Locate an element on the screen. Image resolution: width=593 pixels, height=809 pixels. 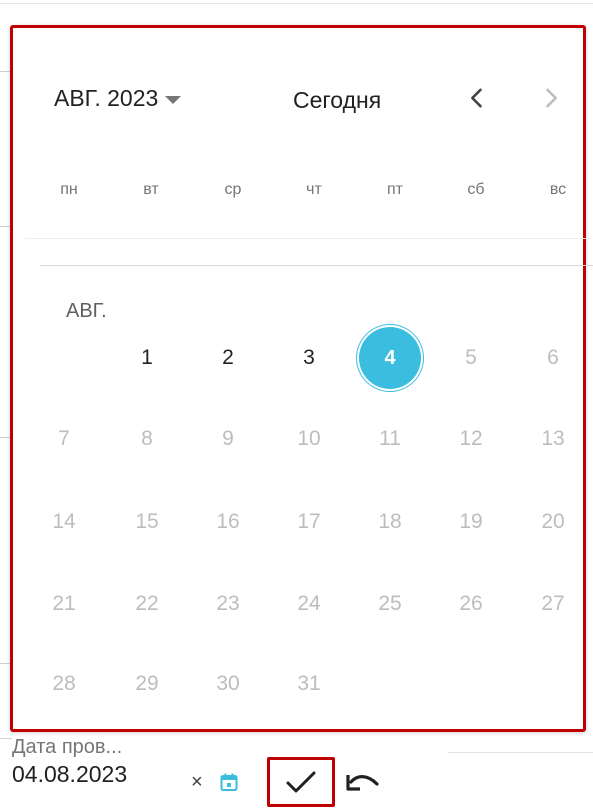
day-cell: 14 is located at coordinates (64, 522).